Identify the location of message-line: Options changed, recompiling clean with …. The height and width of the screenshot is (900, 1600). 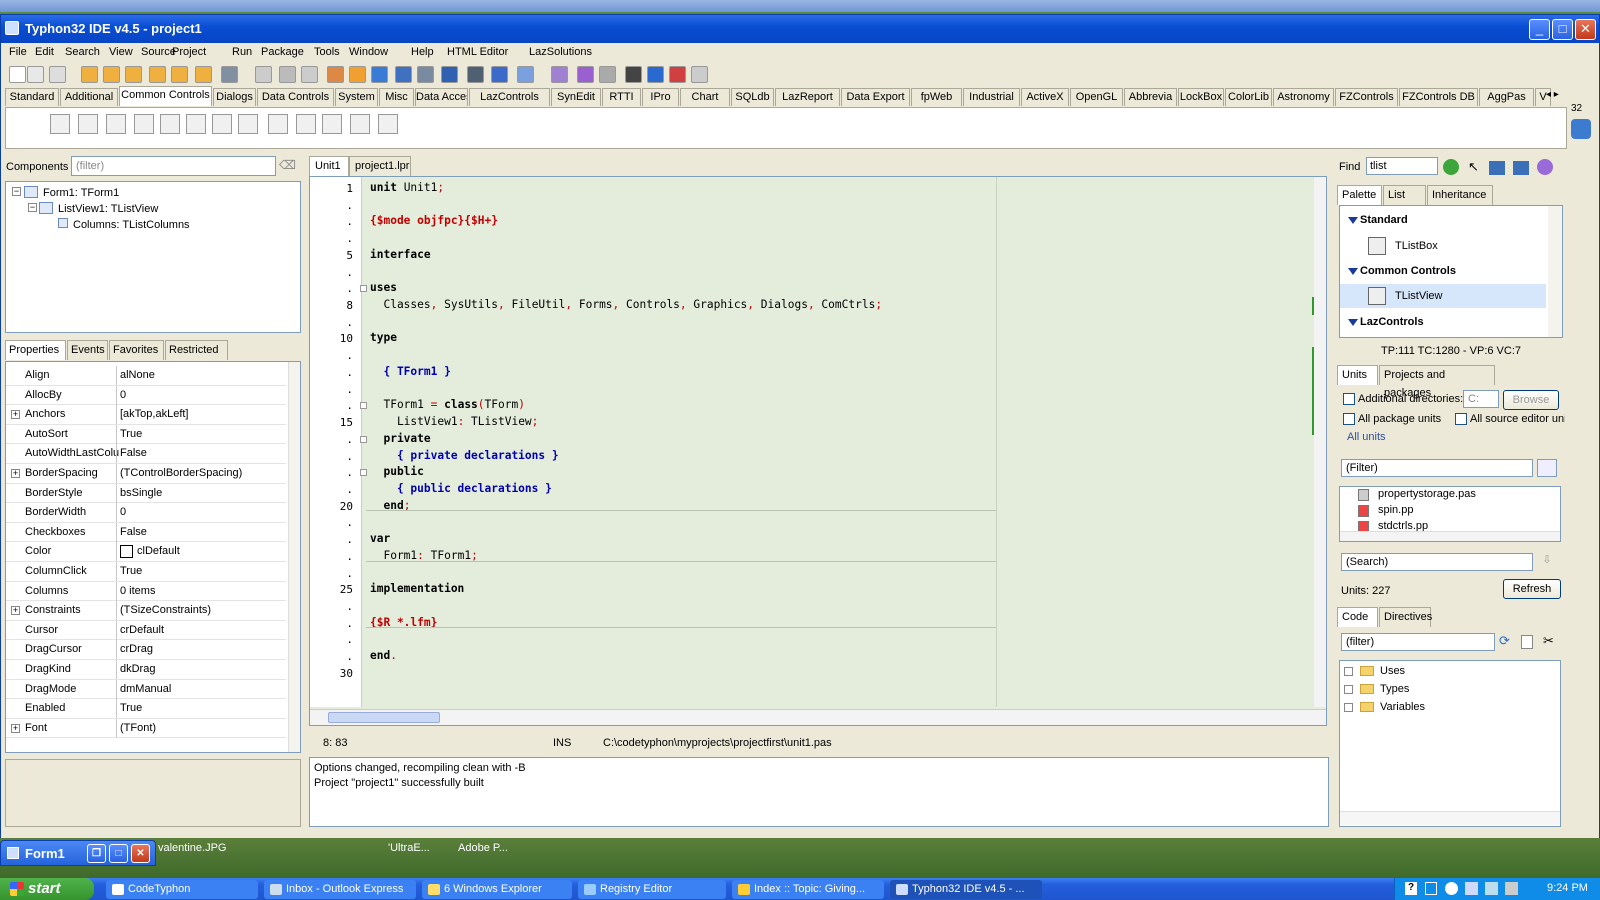
(420, 768).